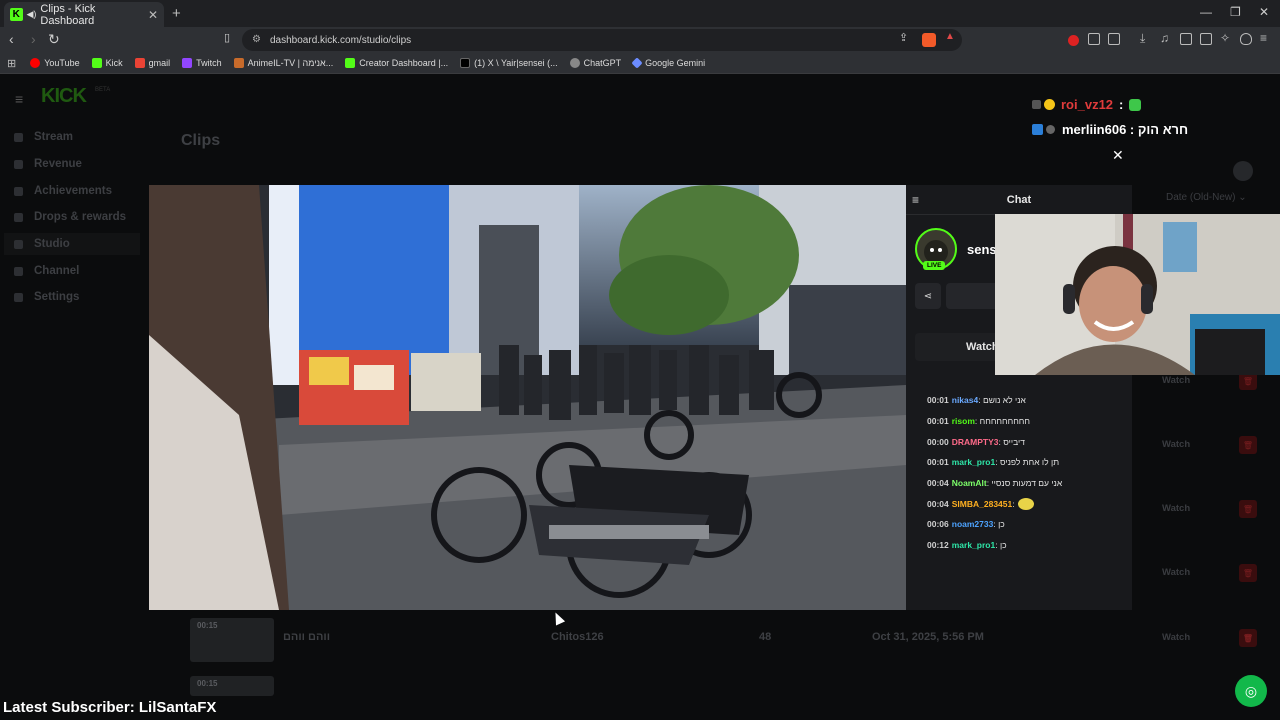 This screenshot has height=720, width=1280. I want to click on chat-header: ≡ Chat, so click(1019, 200).